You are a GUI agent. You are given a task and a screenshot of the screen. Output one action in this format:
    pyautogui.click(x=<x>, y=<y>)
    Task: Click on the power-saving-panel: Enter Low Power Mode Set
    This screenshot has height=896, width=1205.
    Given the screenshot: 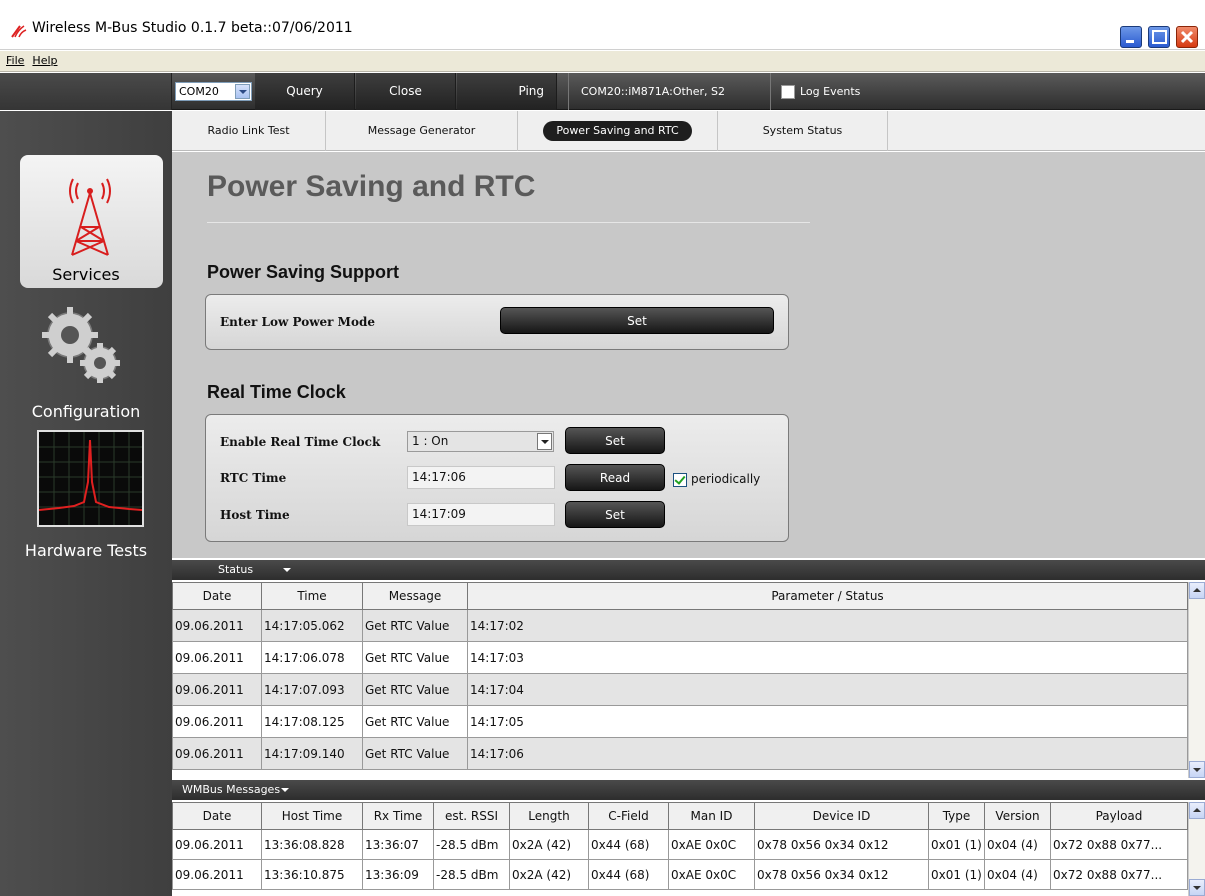 What is the action you would take?
    pyautogui.click(x=497, y=322)
    